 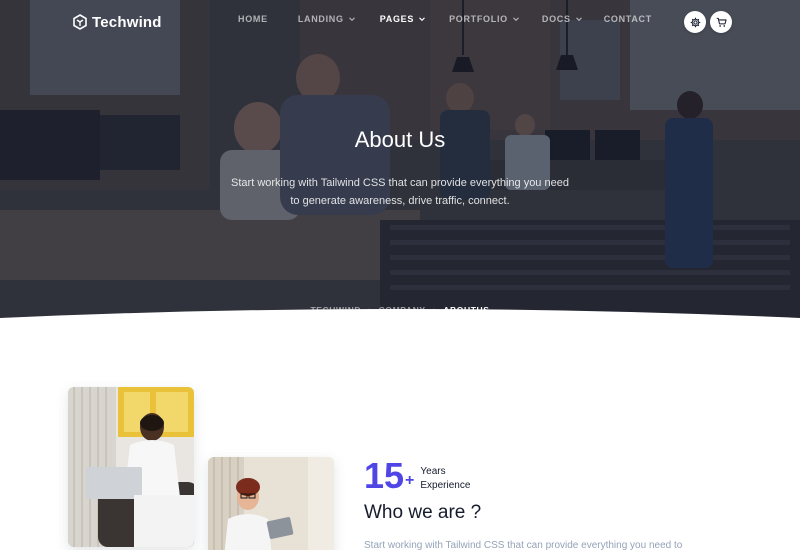 What do you see at coordinates (384, 475) in the screenshot?
I see `stat-number: 15` at bounding box center [384, 475].